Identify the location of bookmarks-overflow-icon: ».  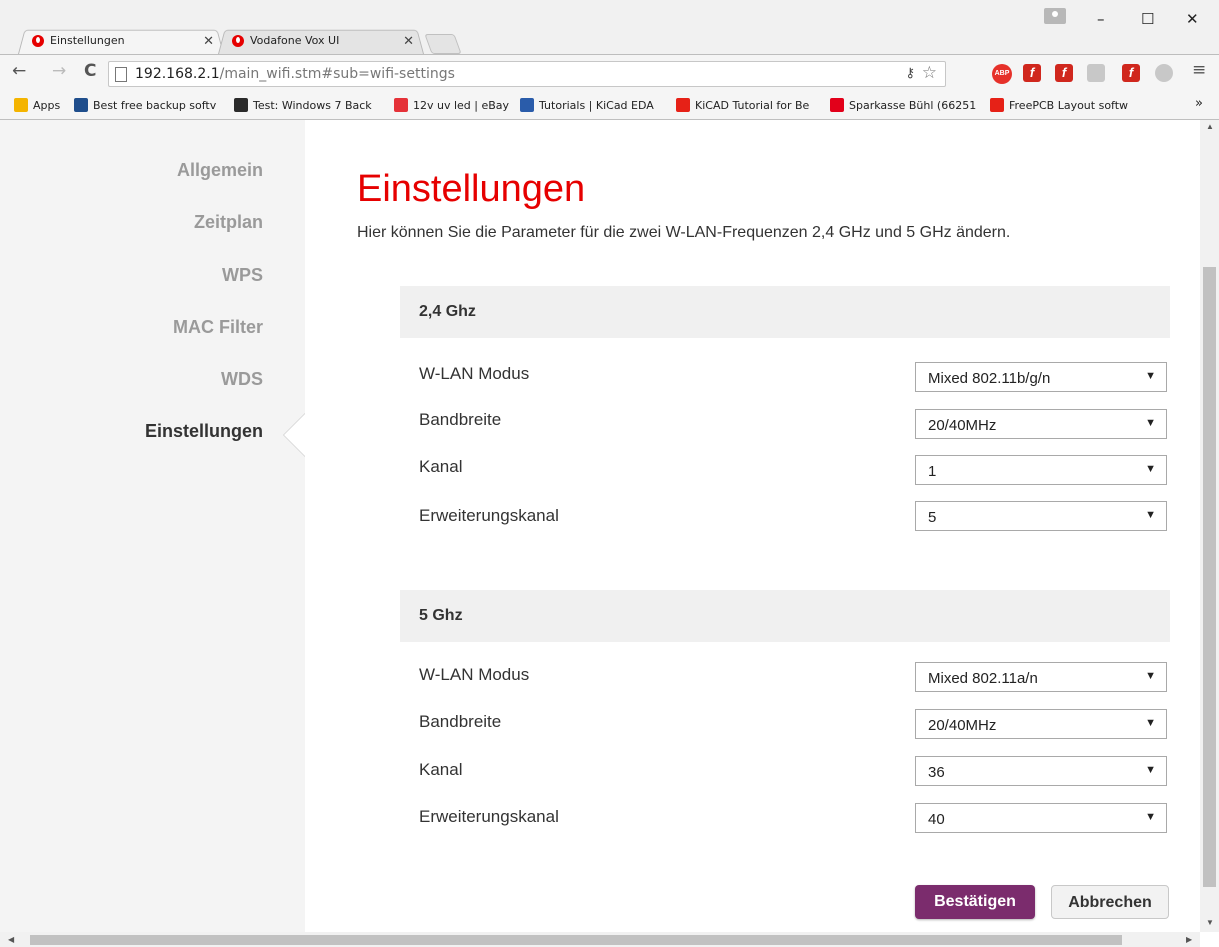
(1199, 103).